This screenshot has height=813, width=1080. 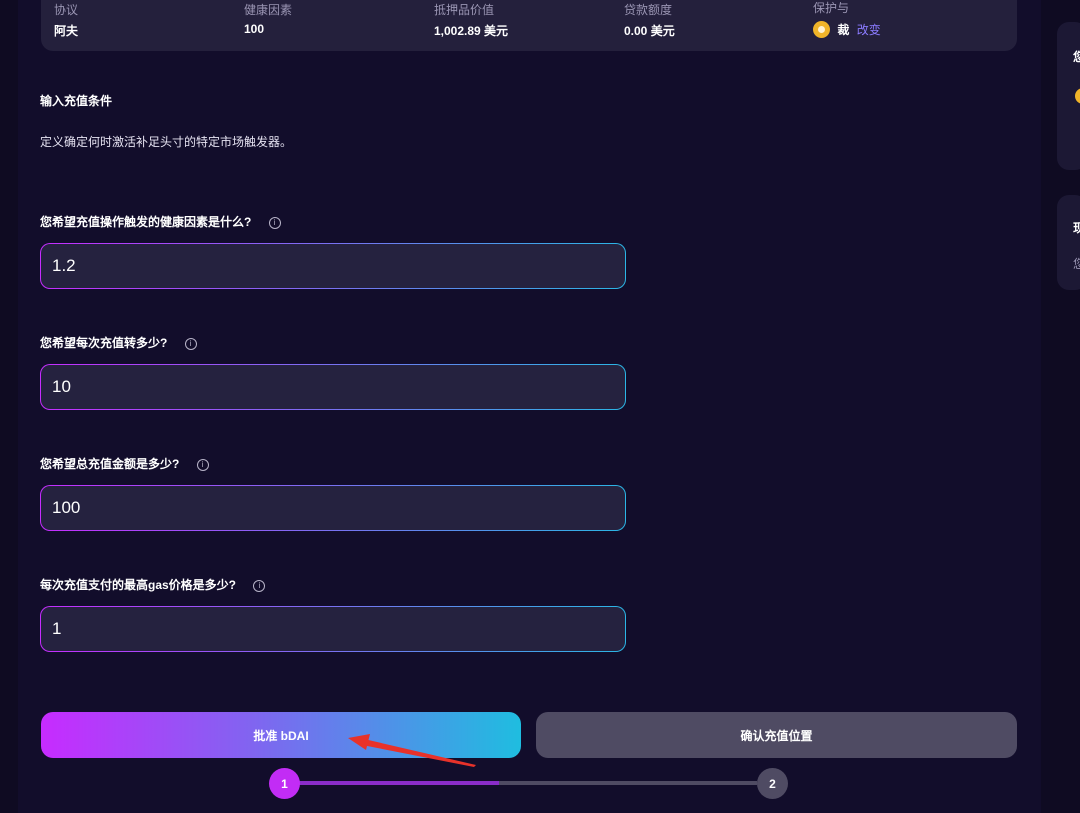 What do you see at coordinates (1068, 96) in the screenshot?
I see `side-card-protection: 您` at bounding box center [1068, 96].